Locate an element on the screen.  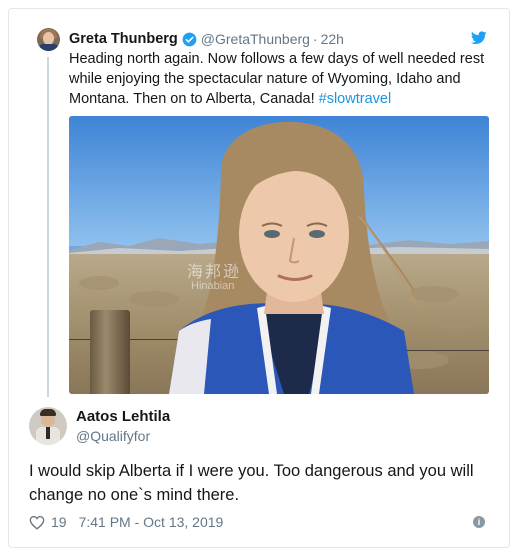
quoted-tweet-header: Greta Thunberg @GretaThunberg · 22h is located at coordinates (206, 39).